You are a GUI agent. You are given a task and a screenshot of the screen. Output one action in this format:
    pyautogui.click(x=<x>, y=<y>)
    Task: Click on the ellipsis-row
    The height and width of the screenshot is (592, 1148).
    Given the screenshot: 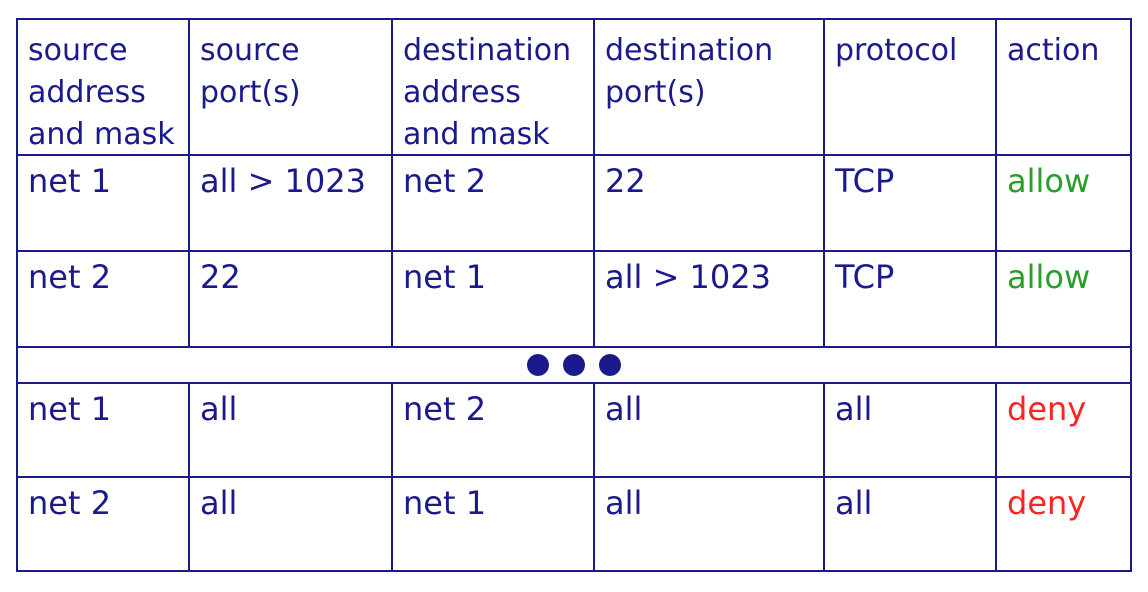 What is the action you would take?
    pyautogui.click(x=574, y=366)
    